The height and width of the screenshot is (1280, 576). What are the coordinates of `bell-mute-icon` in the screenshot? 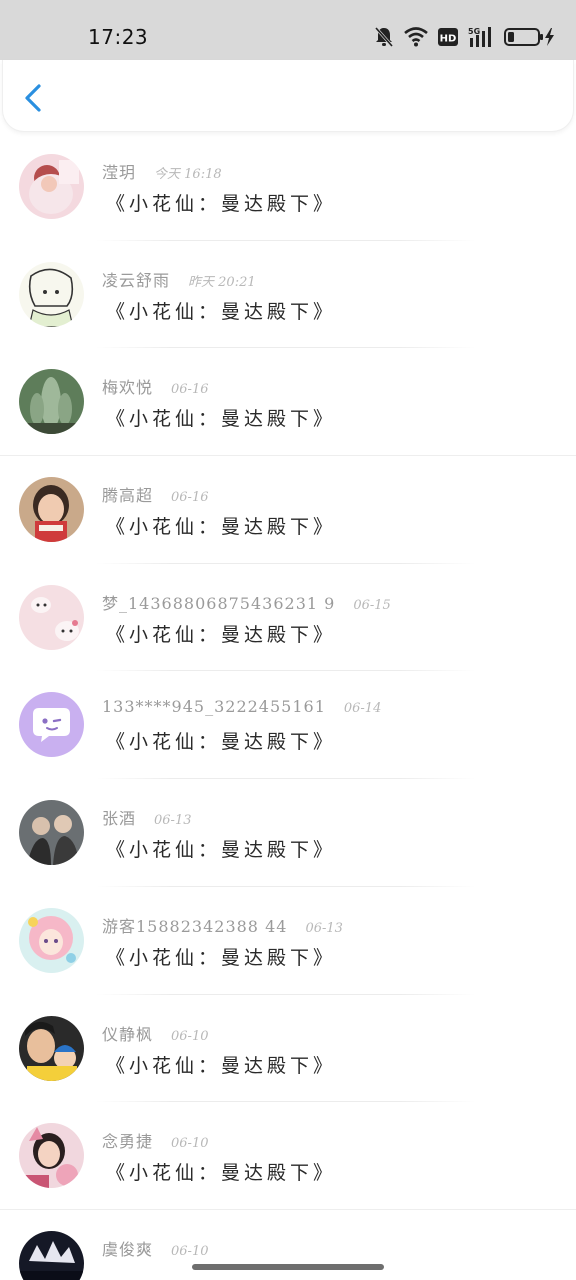 It's located at (384, 37).